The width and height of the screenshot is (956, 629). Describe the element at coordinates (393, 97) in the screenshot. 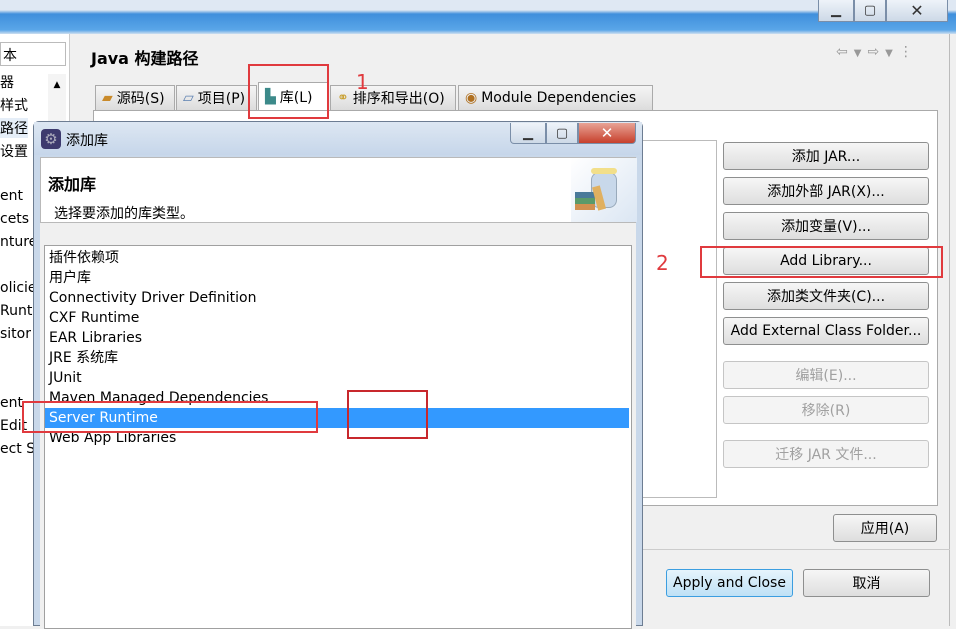

I see `tab-order-export: ⚭ 排序和导出(O)` at that location.